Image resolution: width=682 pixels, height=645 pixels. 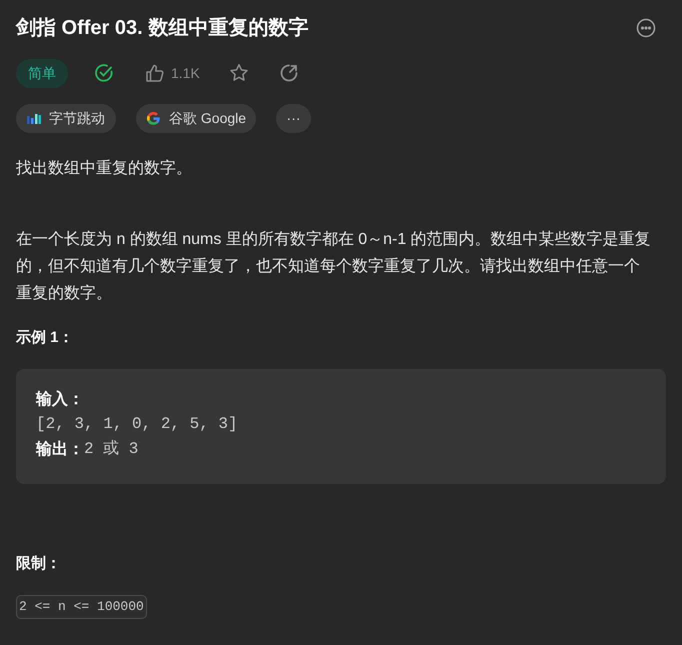 I want to click on star-icon, so click(x=239, y=73).